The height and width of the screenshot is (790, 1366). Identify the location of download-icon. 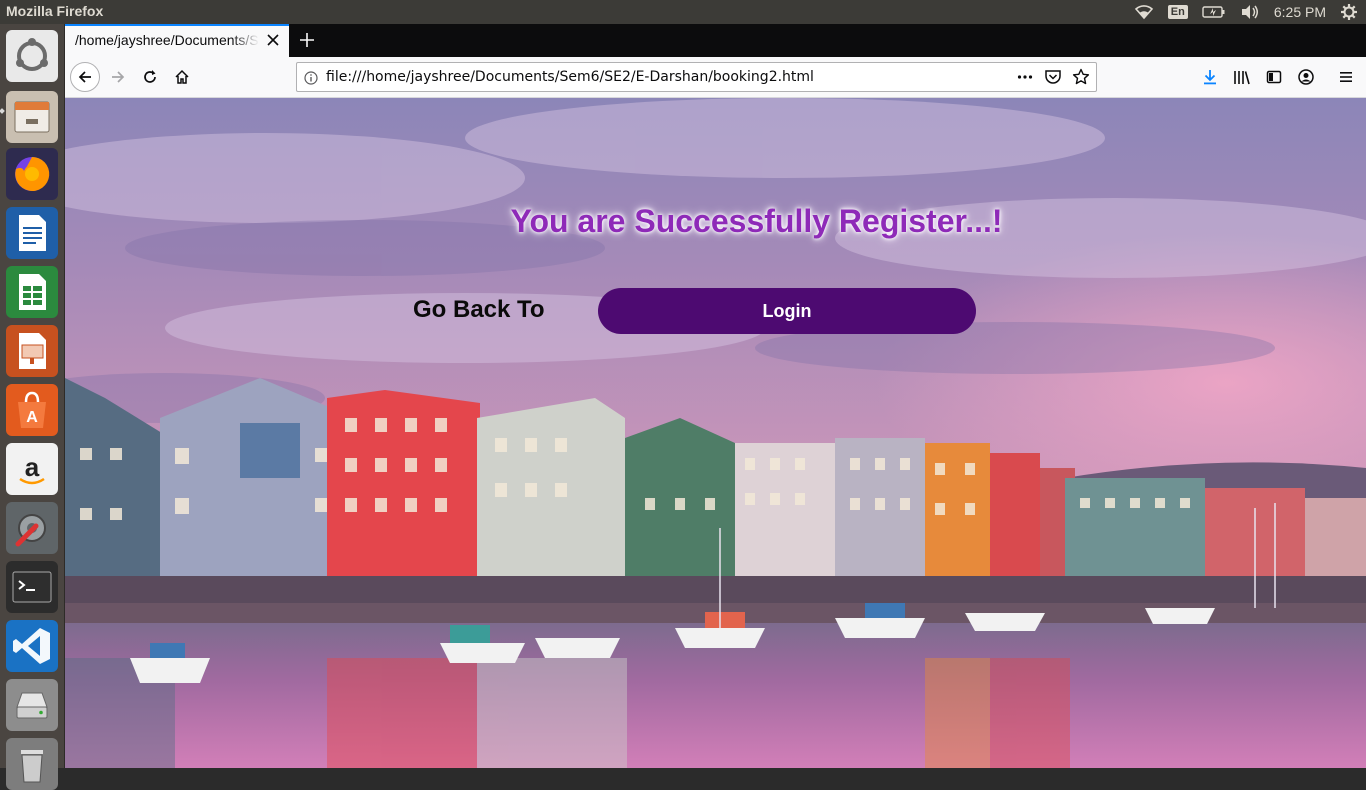
(1210, 77).